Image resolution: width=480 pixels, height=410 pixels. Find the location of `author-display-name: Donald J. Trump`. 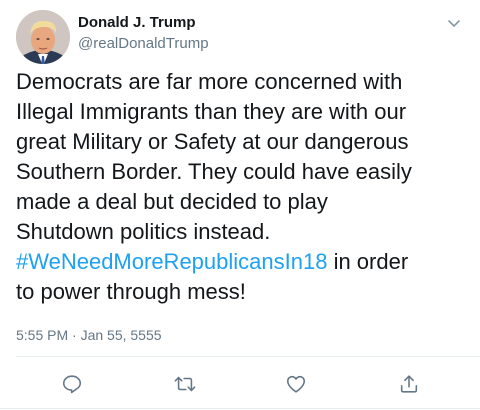

author-display-name: Donald J. Trump is located at coordinates (143, 23).